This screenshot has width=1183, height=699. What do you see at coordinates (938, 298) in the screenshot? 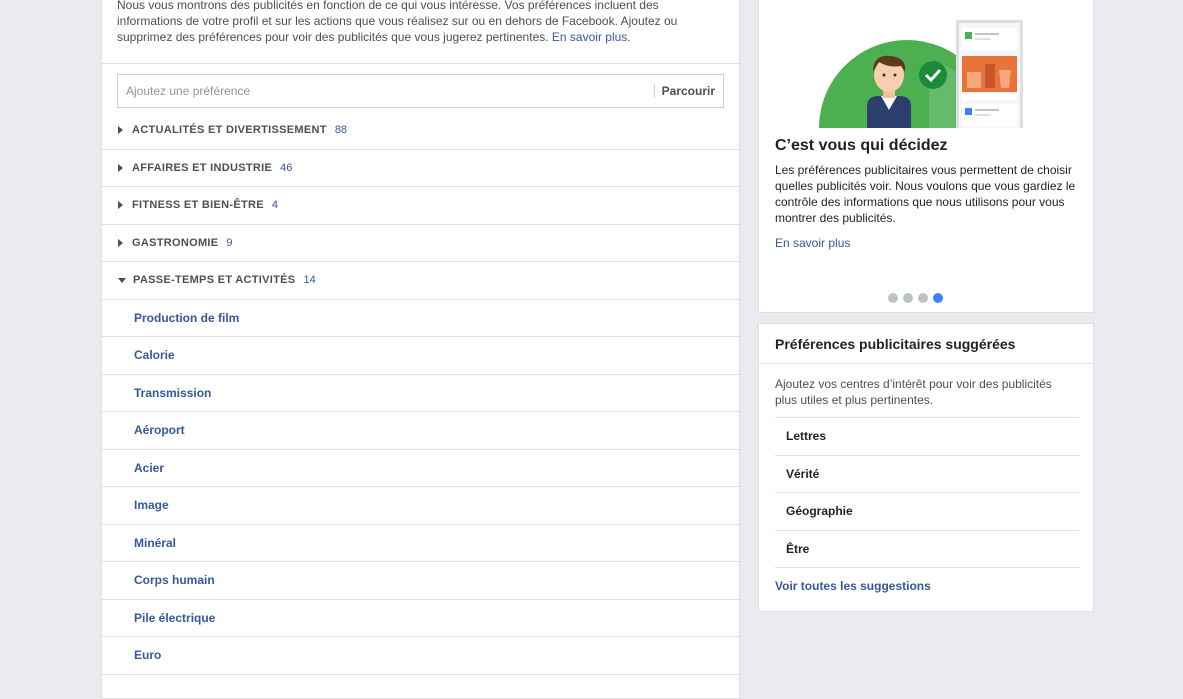
I see `carousel-dot-active` at bounding box center [938, 298].